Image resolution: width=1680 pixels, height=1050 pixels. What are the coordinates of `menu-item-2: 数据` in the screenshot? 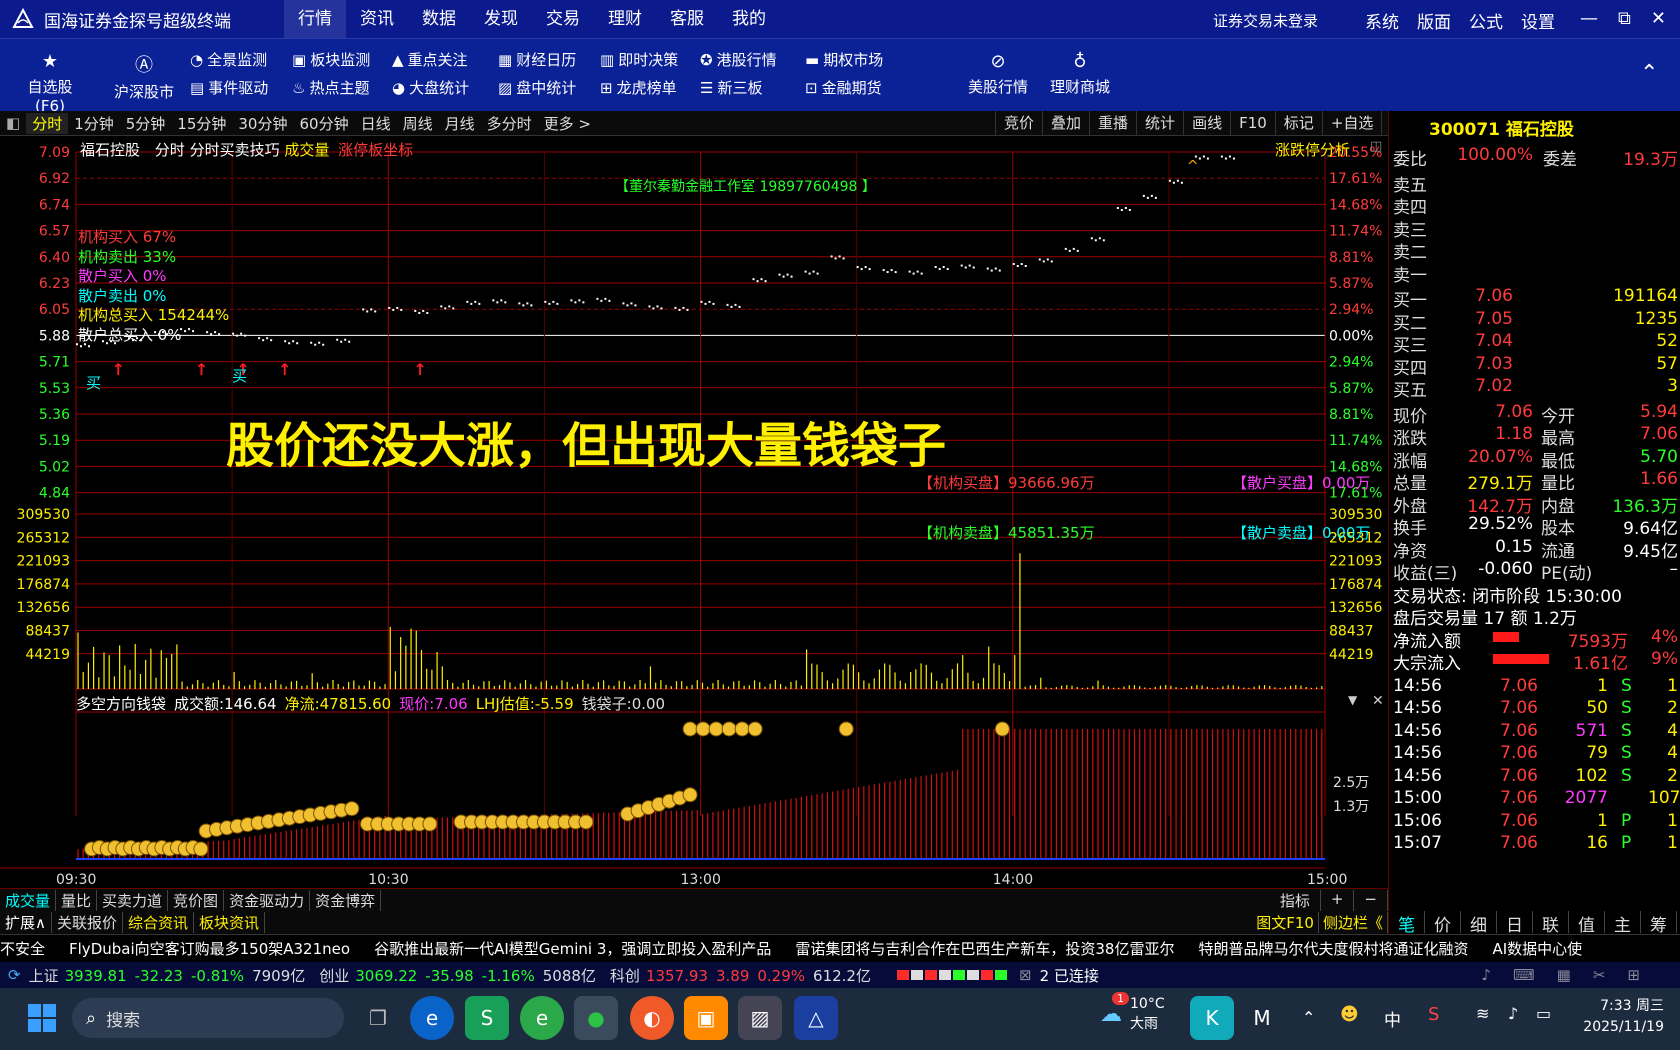 It's located at (439, 19).